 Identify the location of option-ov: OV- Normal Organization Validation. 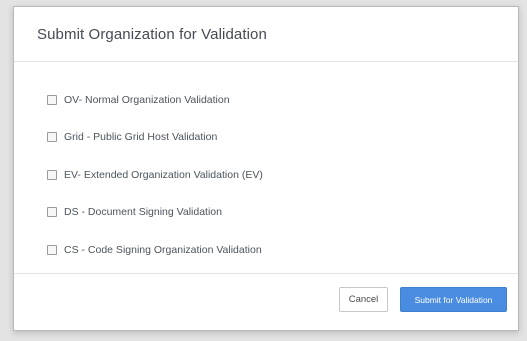
(155, 100).